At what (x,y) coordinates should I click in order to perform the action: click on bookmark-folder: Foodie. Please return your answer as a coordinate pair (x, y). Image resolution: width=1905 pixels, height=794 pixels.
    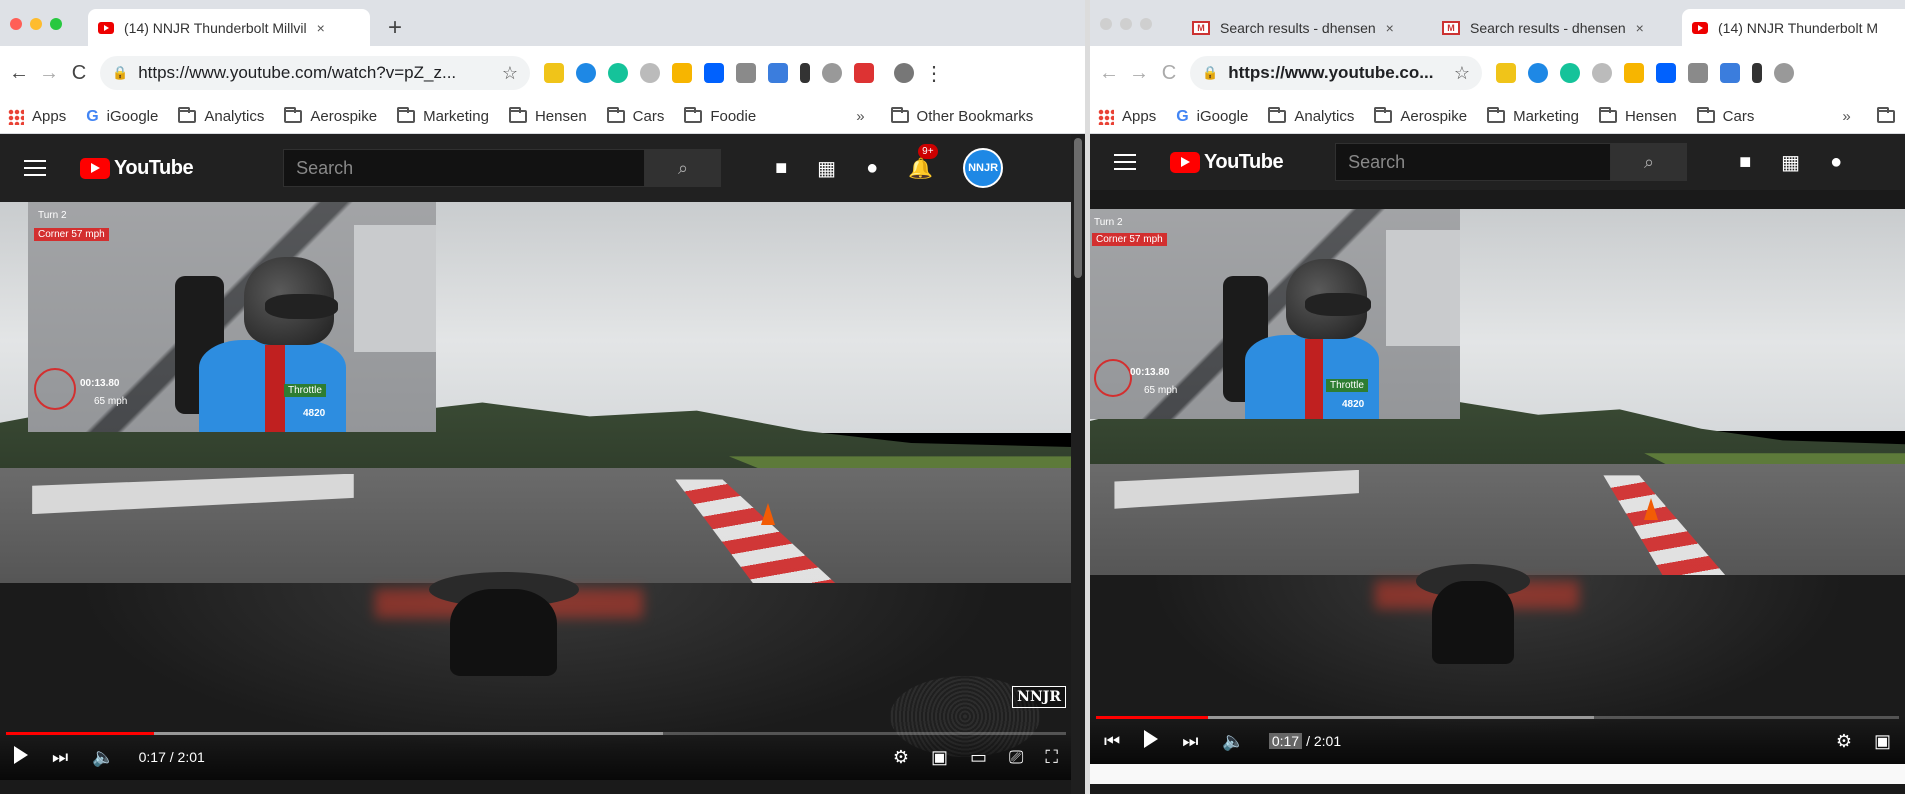
    Looking at the image, I should click on (720, 116).